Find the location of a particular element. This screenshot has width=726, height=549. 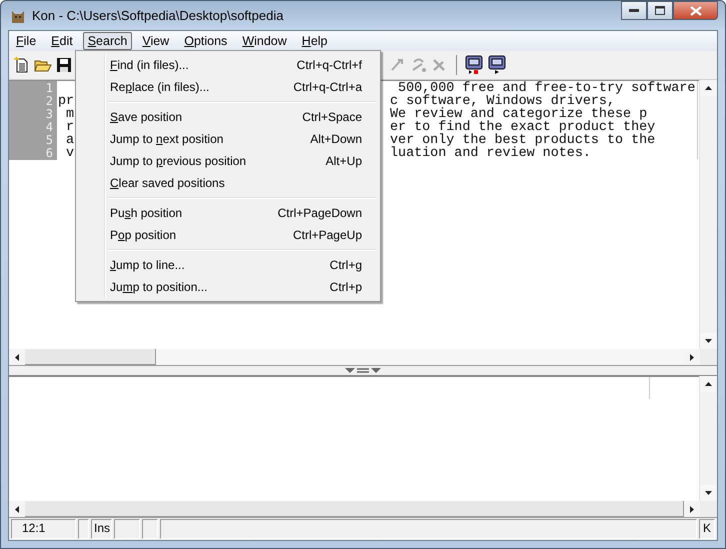

menu-option: Clear saved positions is located at coordinates (228, 183).